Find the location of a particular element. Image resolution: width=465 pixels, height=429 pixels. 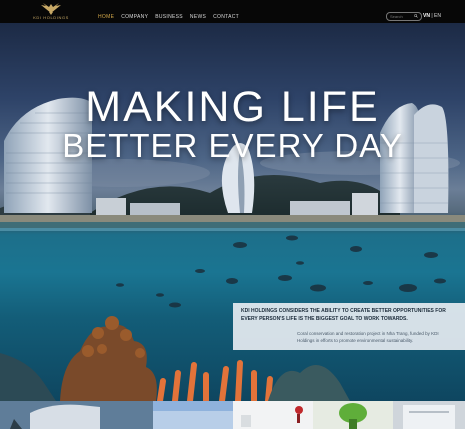

thumbnail-lab is located at coordinates (353, 415).